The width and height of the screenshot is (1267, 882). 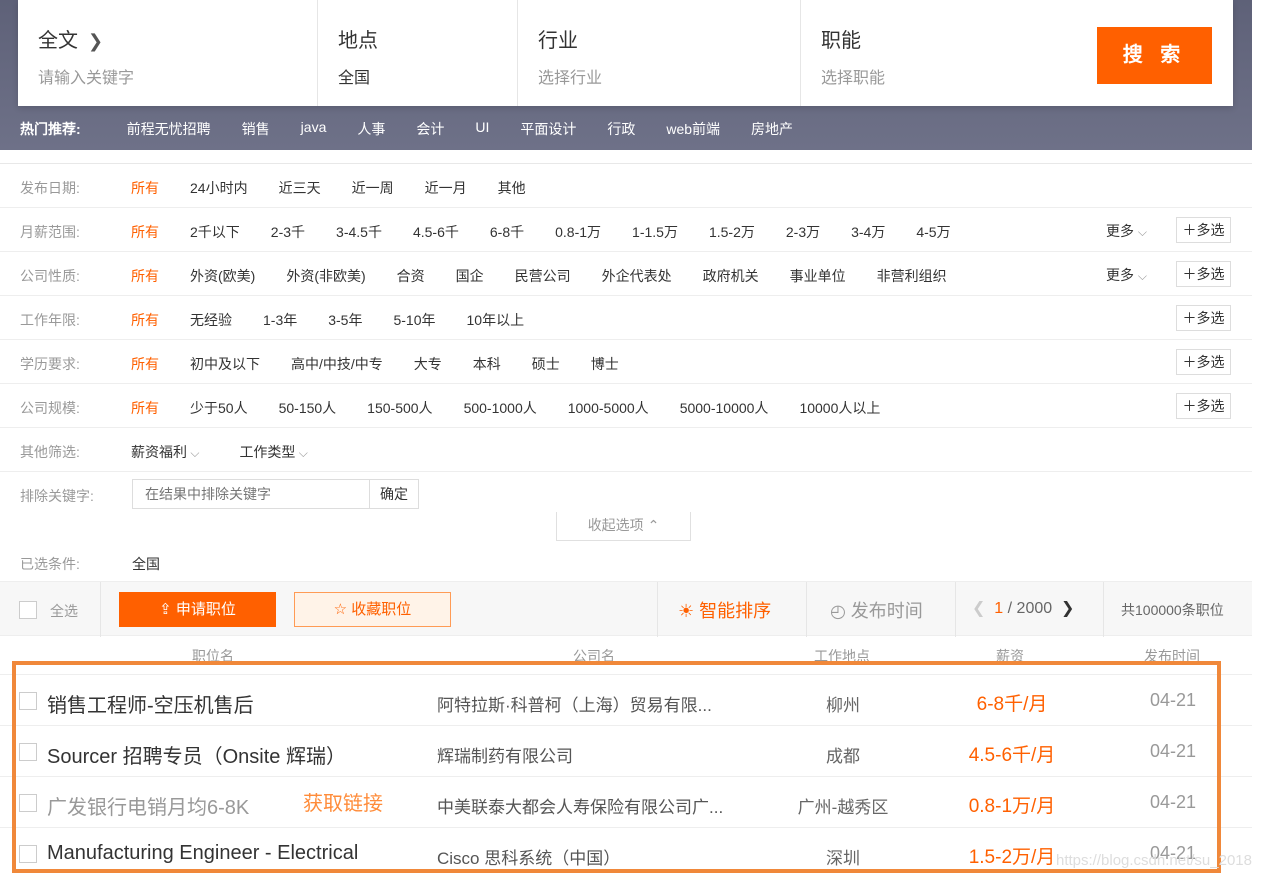 What do you see at coordinates (28, 610) in the screenshot?
I see `select-all-checkbox` at bounding box center [28, 610].